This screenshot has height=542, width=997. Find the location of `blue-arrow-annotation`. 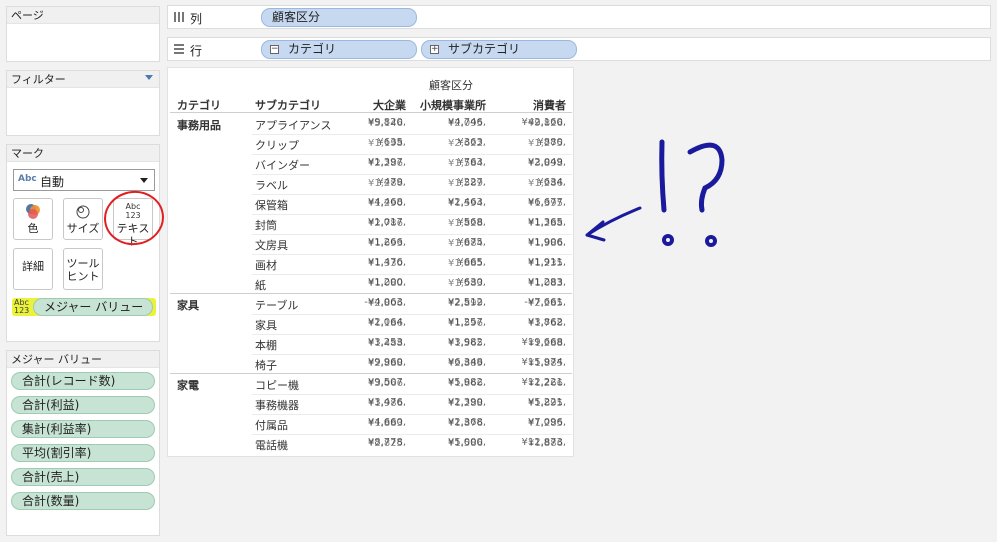

blue-arrow-annotation is located at coordinates (613, 224).